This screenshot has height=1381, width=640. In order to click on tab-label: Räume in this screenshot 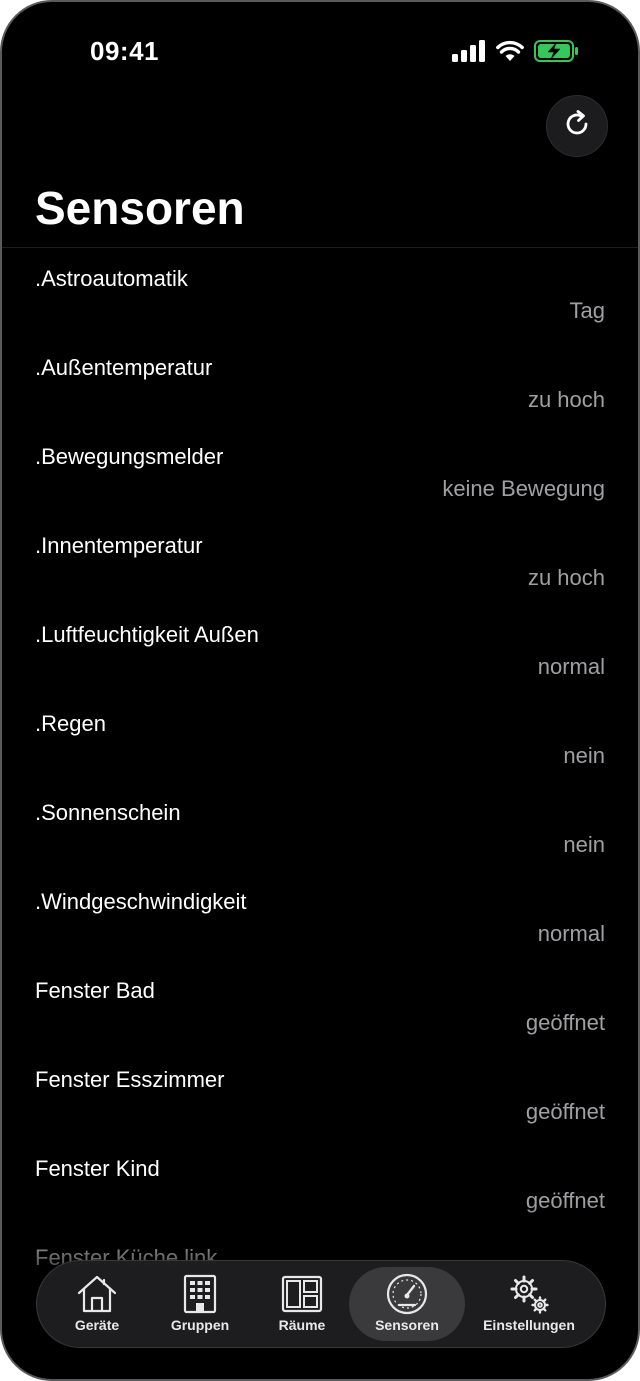, I will do `click(302, 1325)`.